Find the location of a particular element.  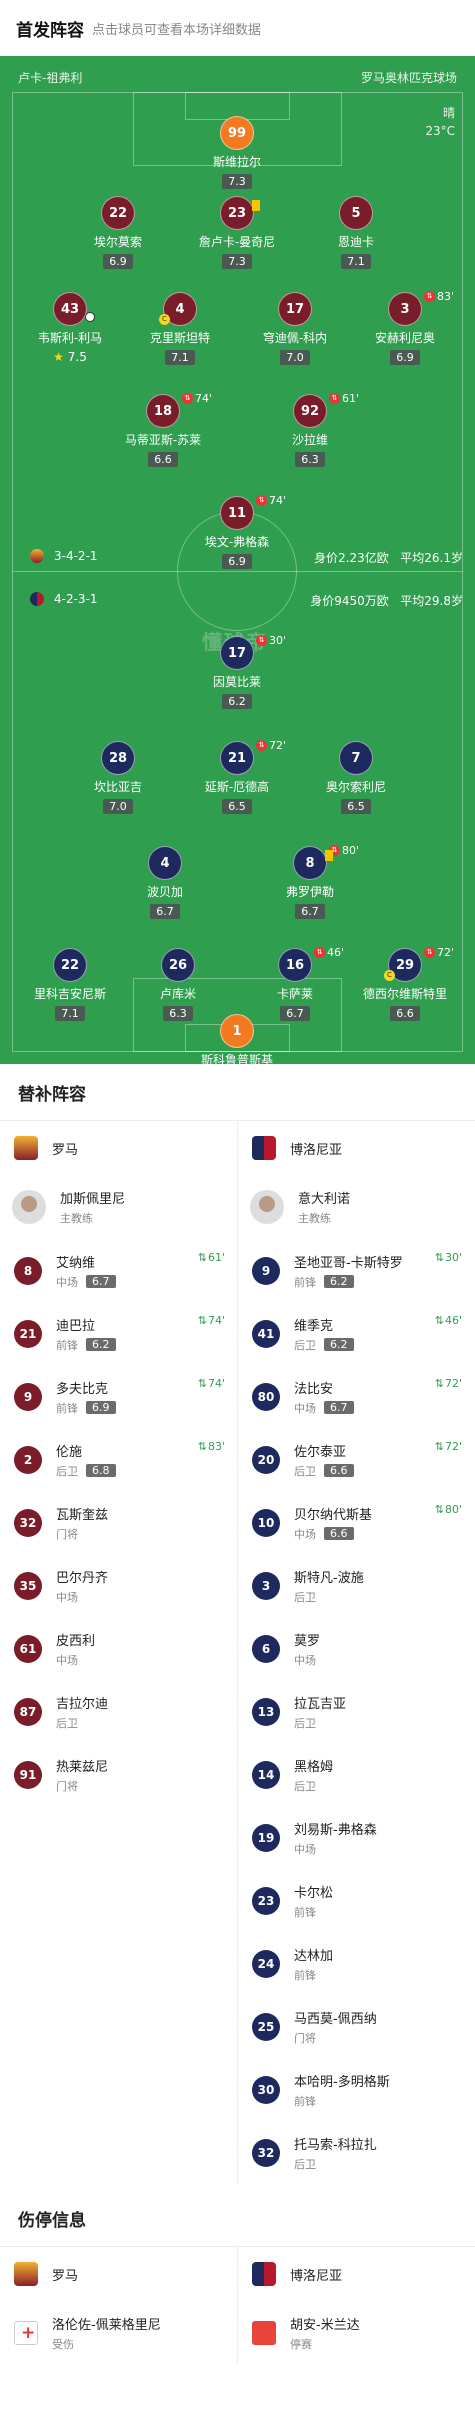

away-player: 21 延斯-厄德高 6.5 ⇅ 72' is located at coordinates (237, 776).